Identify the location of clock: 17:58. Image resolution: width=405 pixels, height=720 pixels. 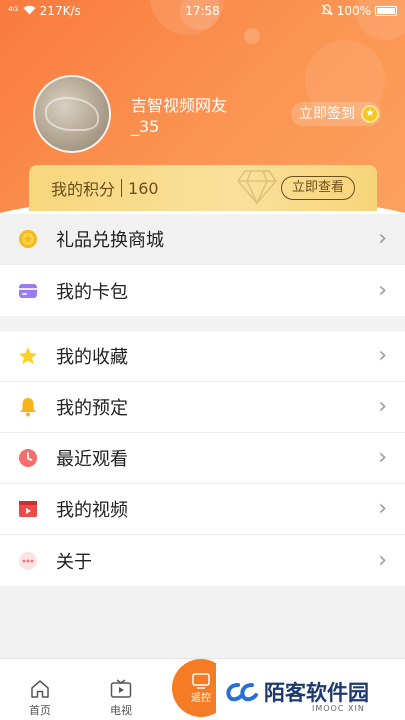
(202, 11).